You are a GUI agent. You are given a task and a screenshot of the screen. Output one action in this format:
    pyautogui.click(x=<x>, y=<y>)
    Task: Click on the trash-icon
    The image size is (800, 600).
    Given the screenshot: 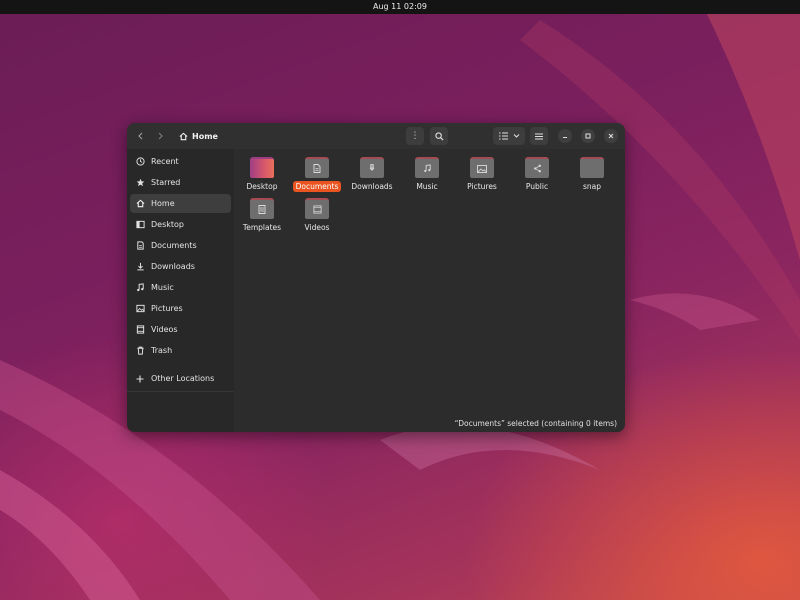 What is the action you would take?
    pyautogui.click(x=140, y=351)
    